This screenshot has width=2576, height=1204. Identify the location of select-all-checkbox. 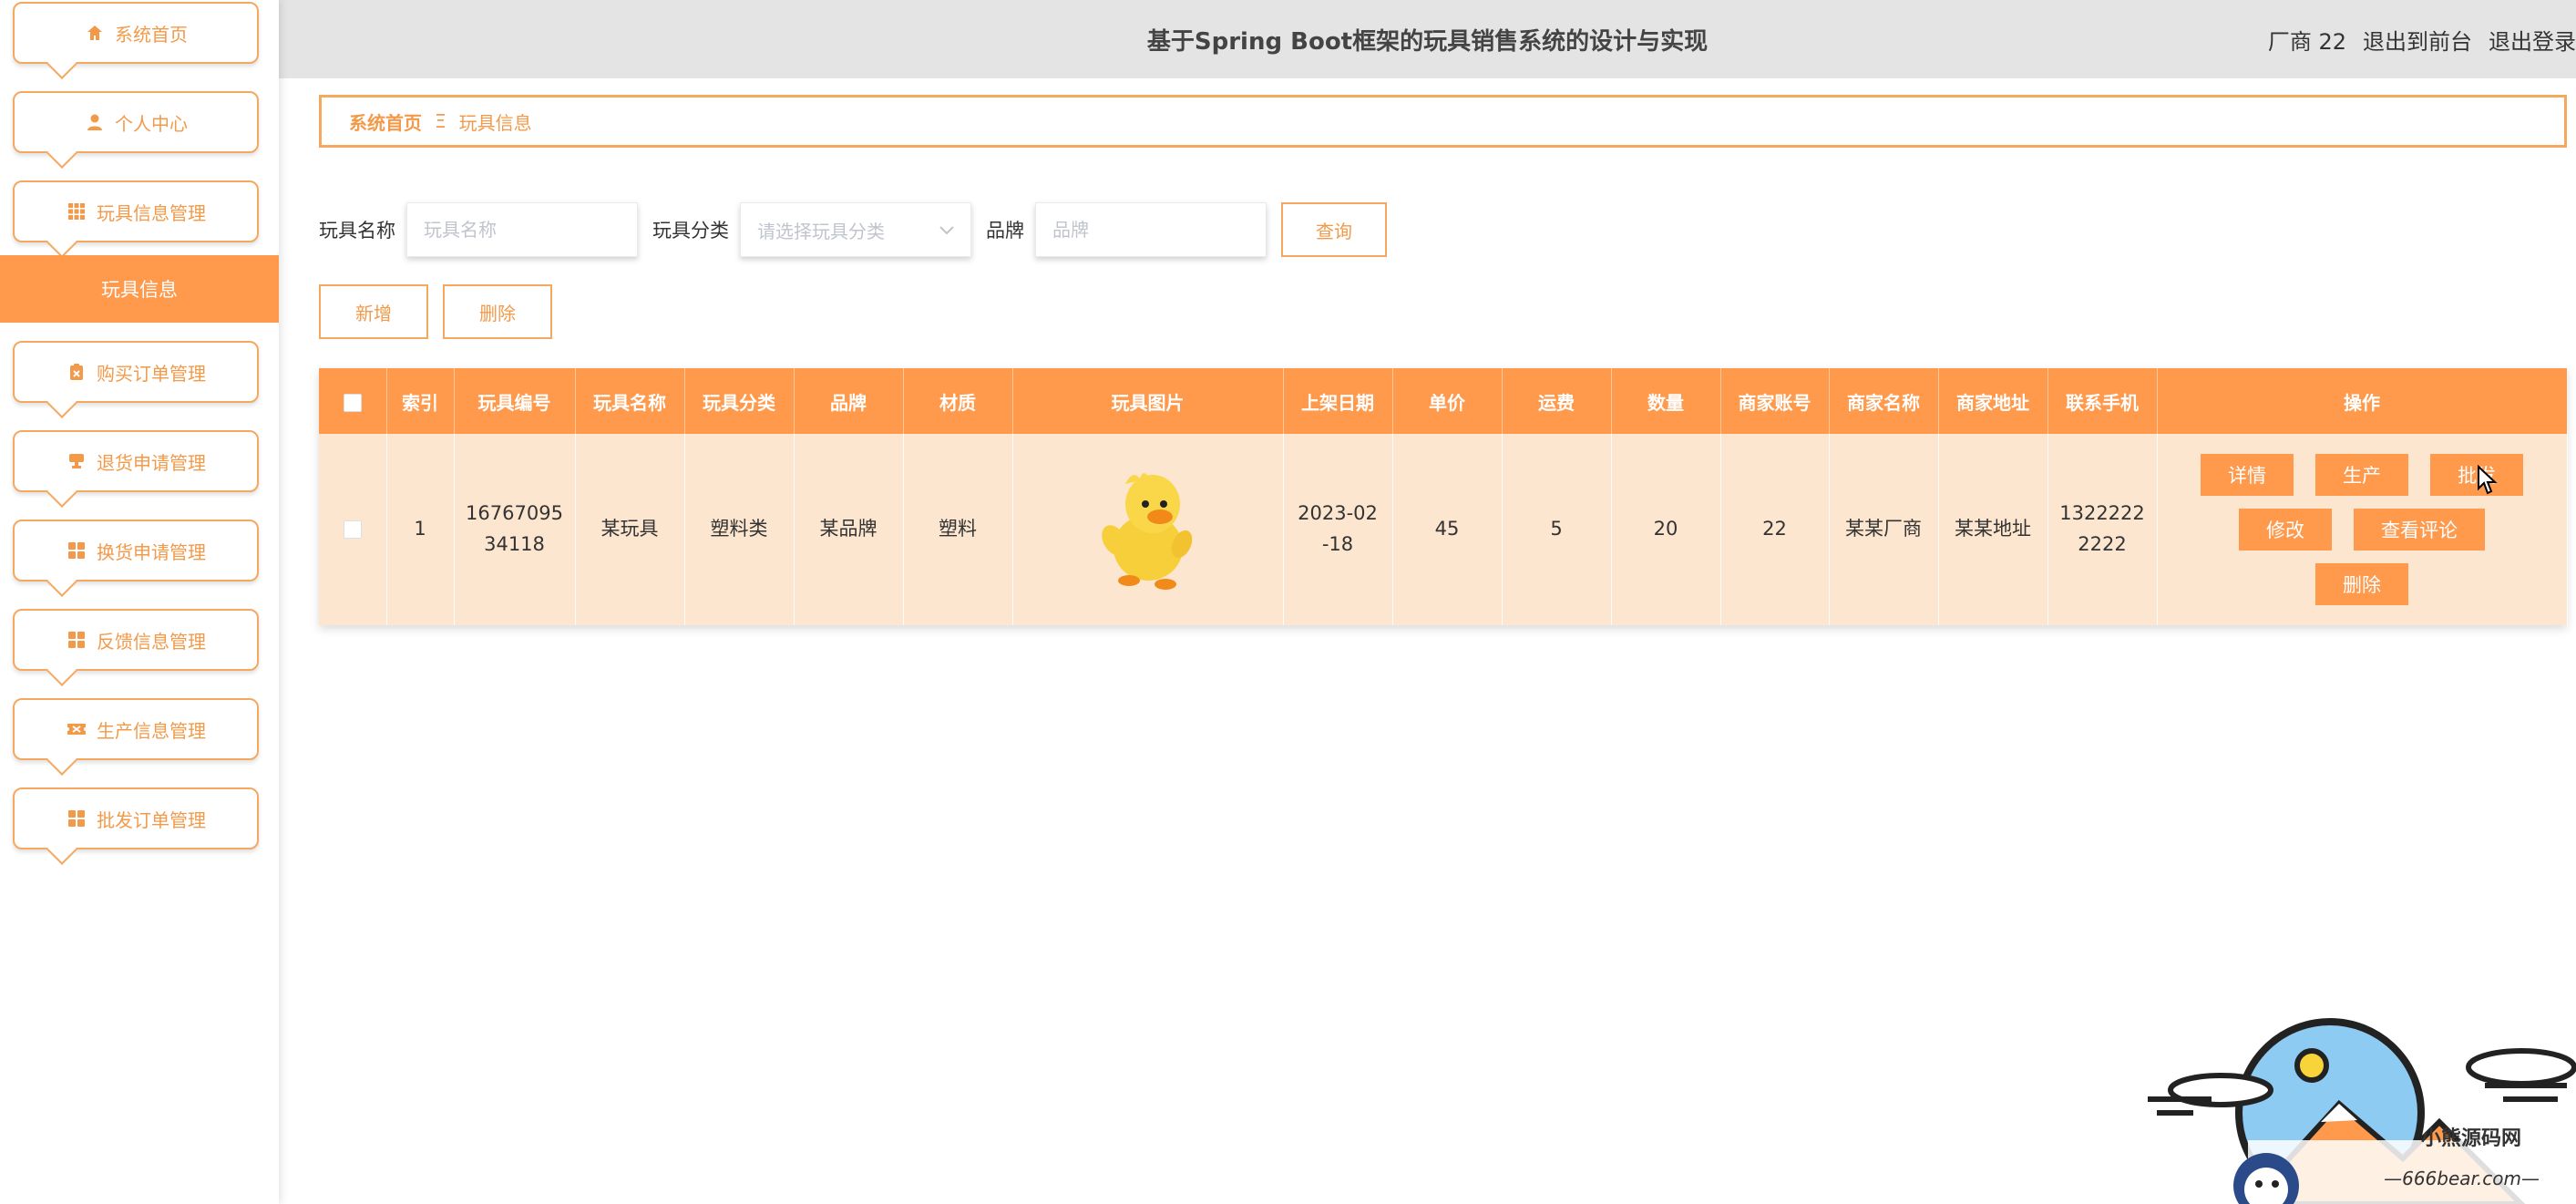
(353, 403).